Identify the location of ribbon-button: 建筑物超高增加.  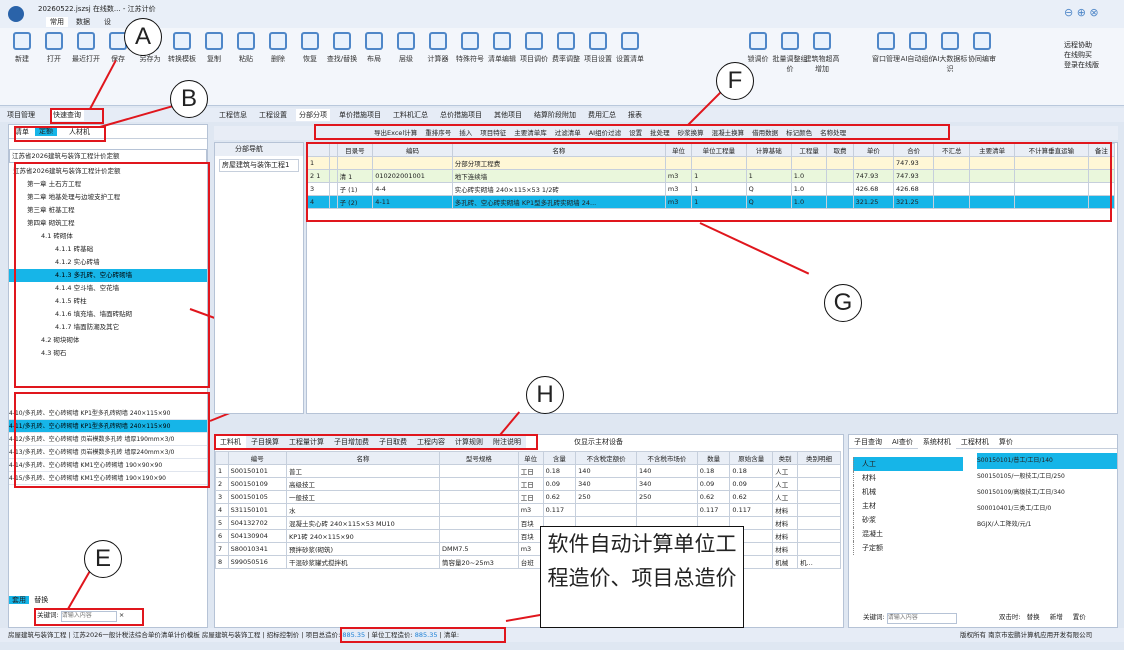
(822, 53).